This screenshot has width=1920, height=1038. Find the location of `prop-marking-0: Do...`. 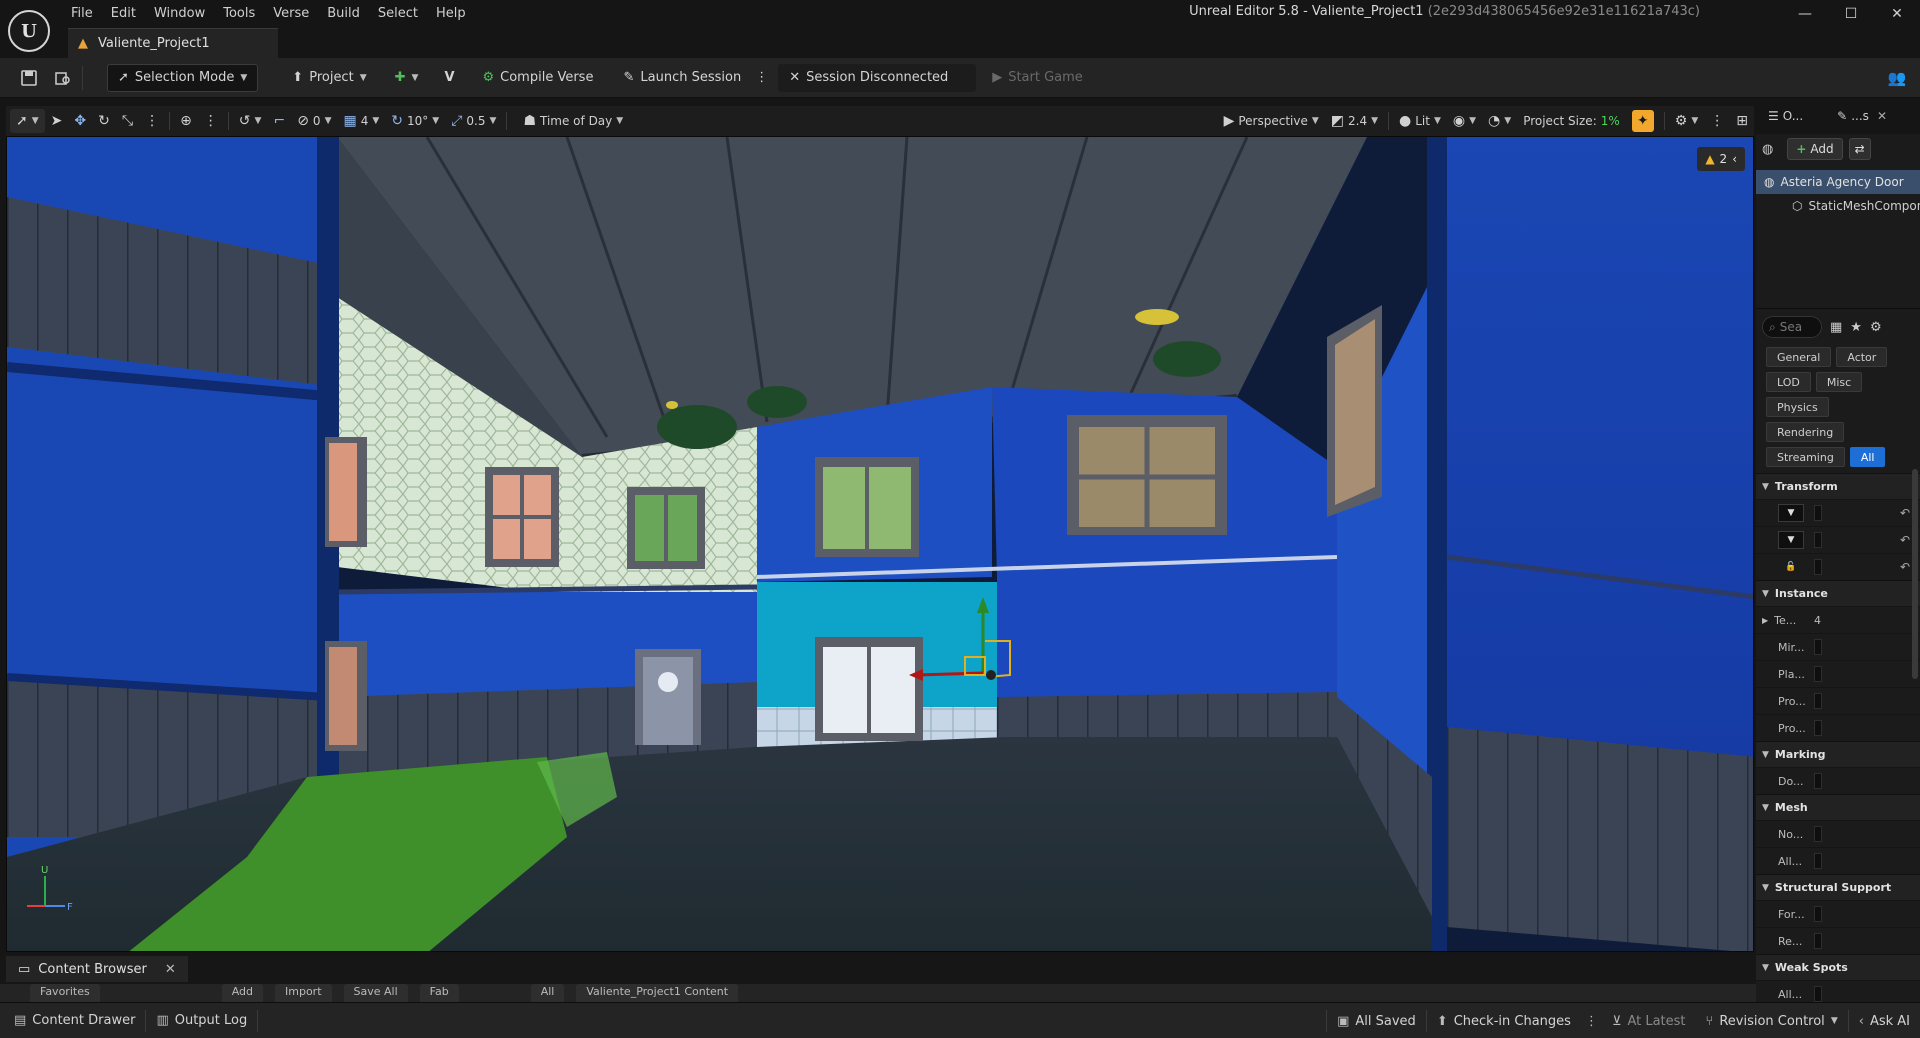

prop-marking-0: Do... is located at coordinates (1838, 780).